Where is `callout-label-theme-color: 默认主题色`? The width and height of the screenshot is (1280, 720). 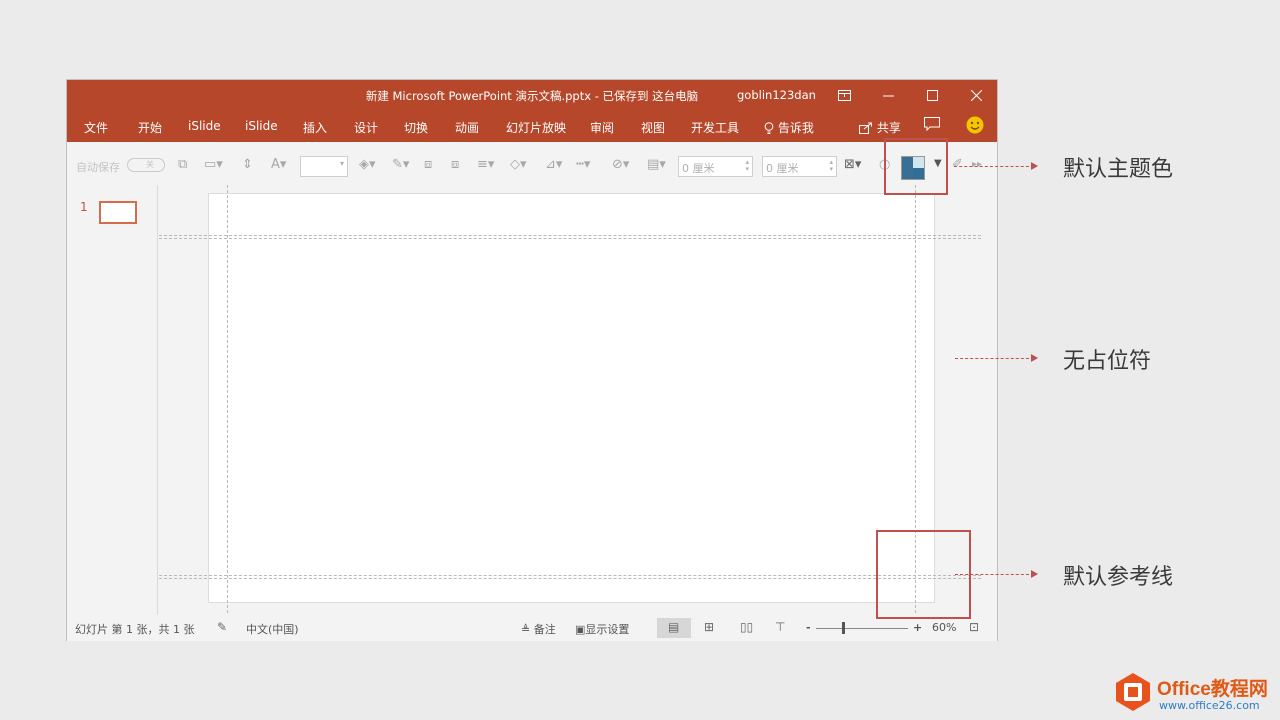 callout-label-theme-color: 默认主题色 is located at coordinates (1118, 169).